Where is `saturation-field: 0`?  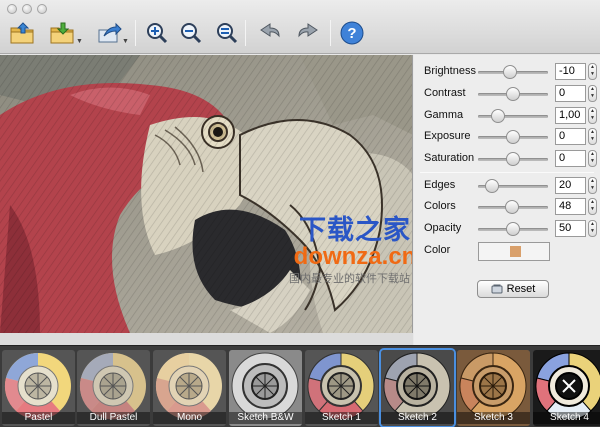
saturation-field: 0 is located at coordinates (570, 158).